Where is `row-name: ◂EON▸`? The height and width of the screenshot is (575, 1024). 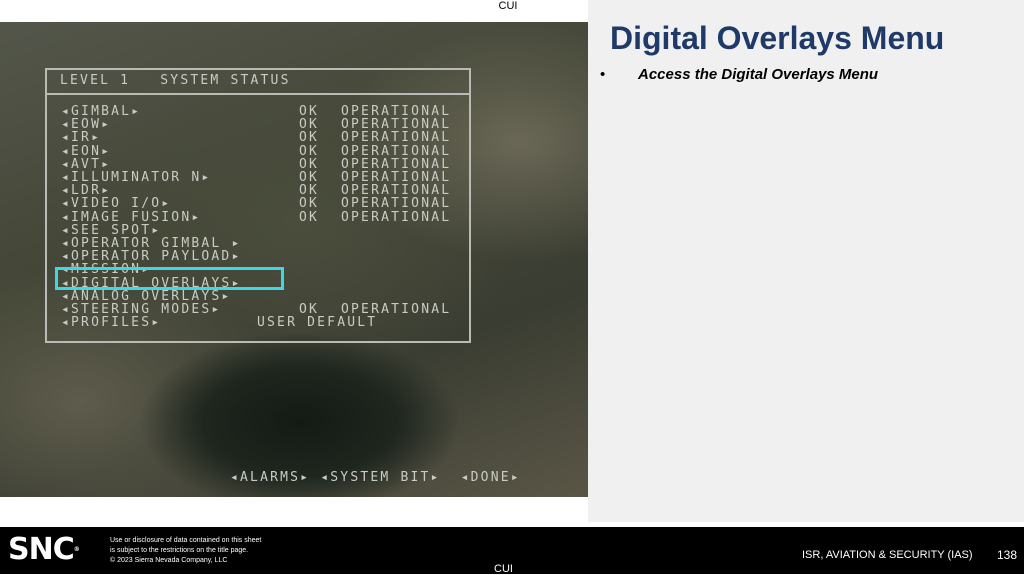 row-name: ◂EON▸ is located at coordinates (86, 151).